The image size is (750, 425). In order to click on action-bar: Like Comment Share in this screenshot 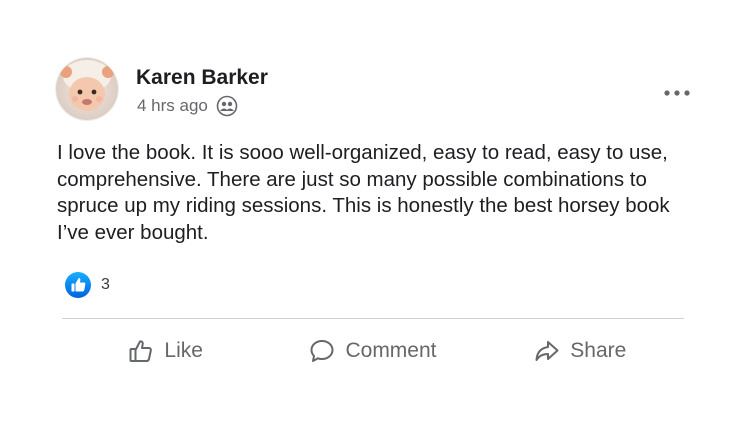, I will do `click(373, 351)`.